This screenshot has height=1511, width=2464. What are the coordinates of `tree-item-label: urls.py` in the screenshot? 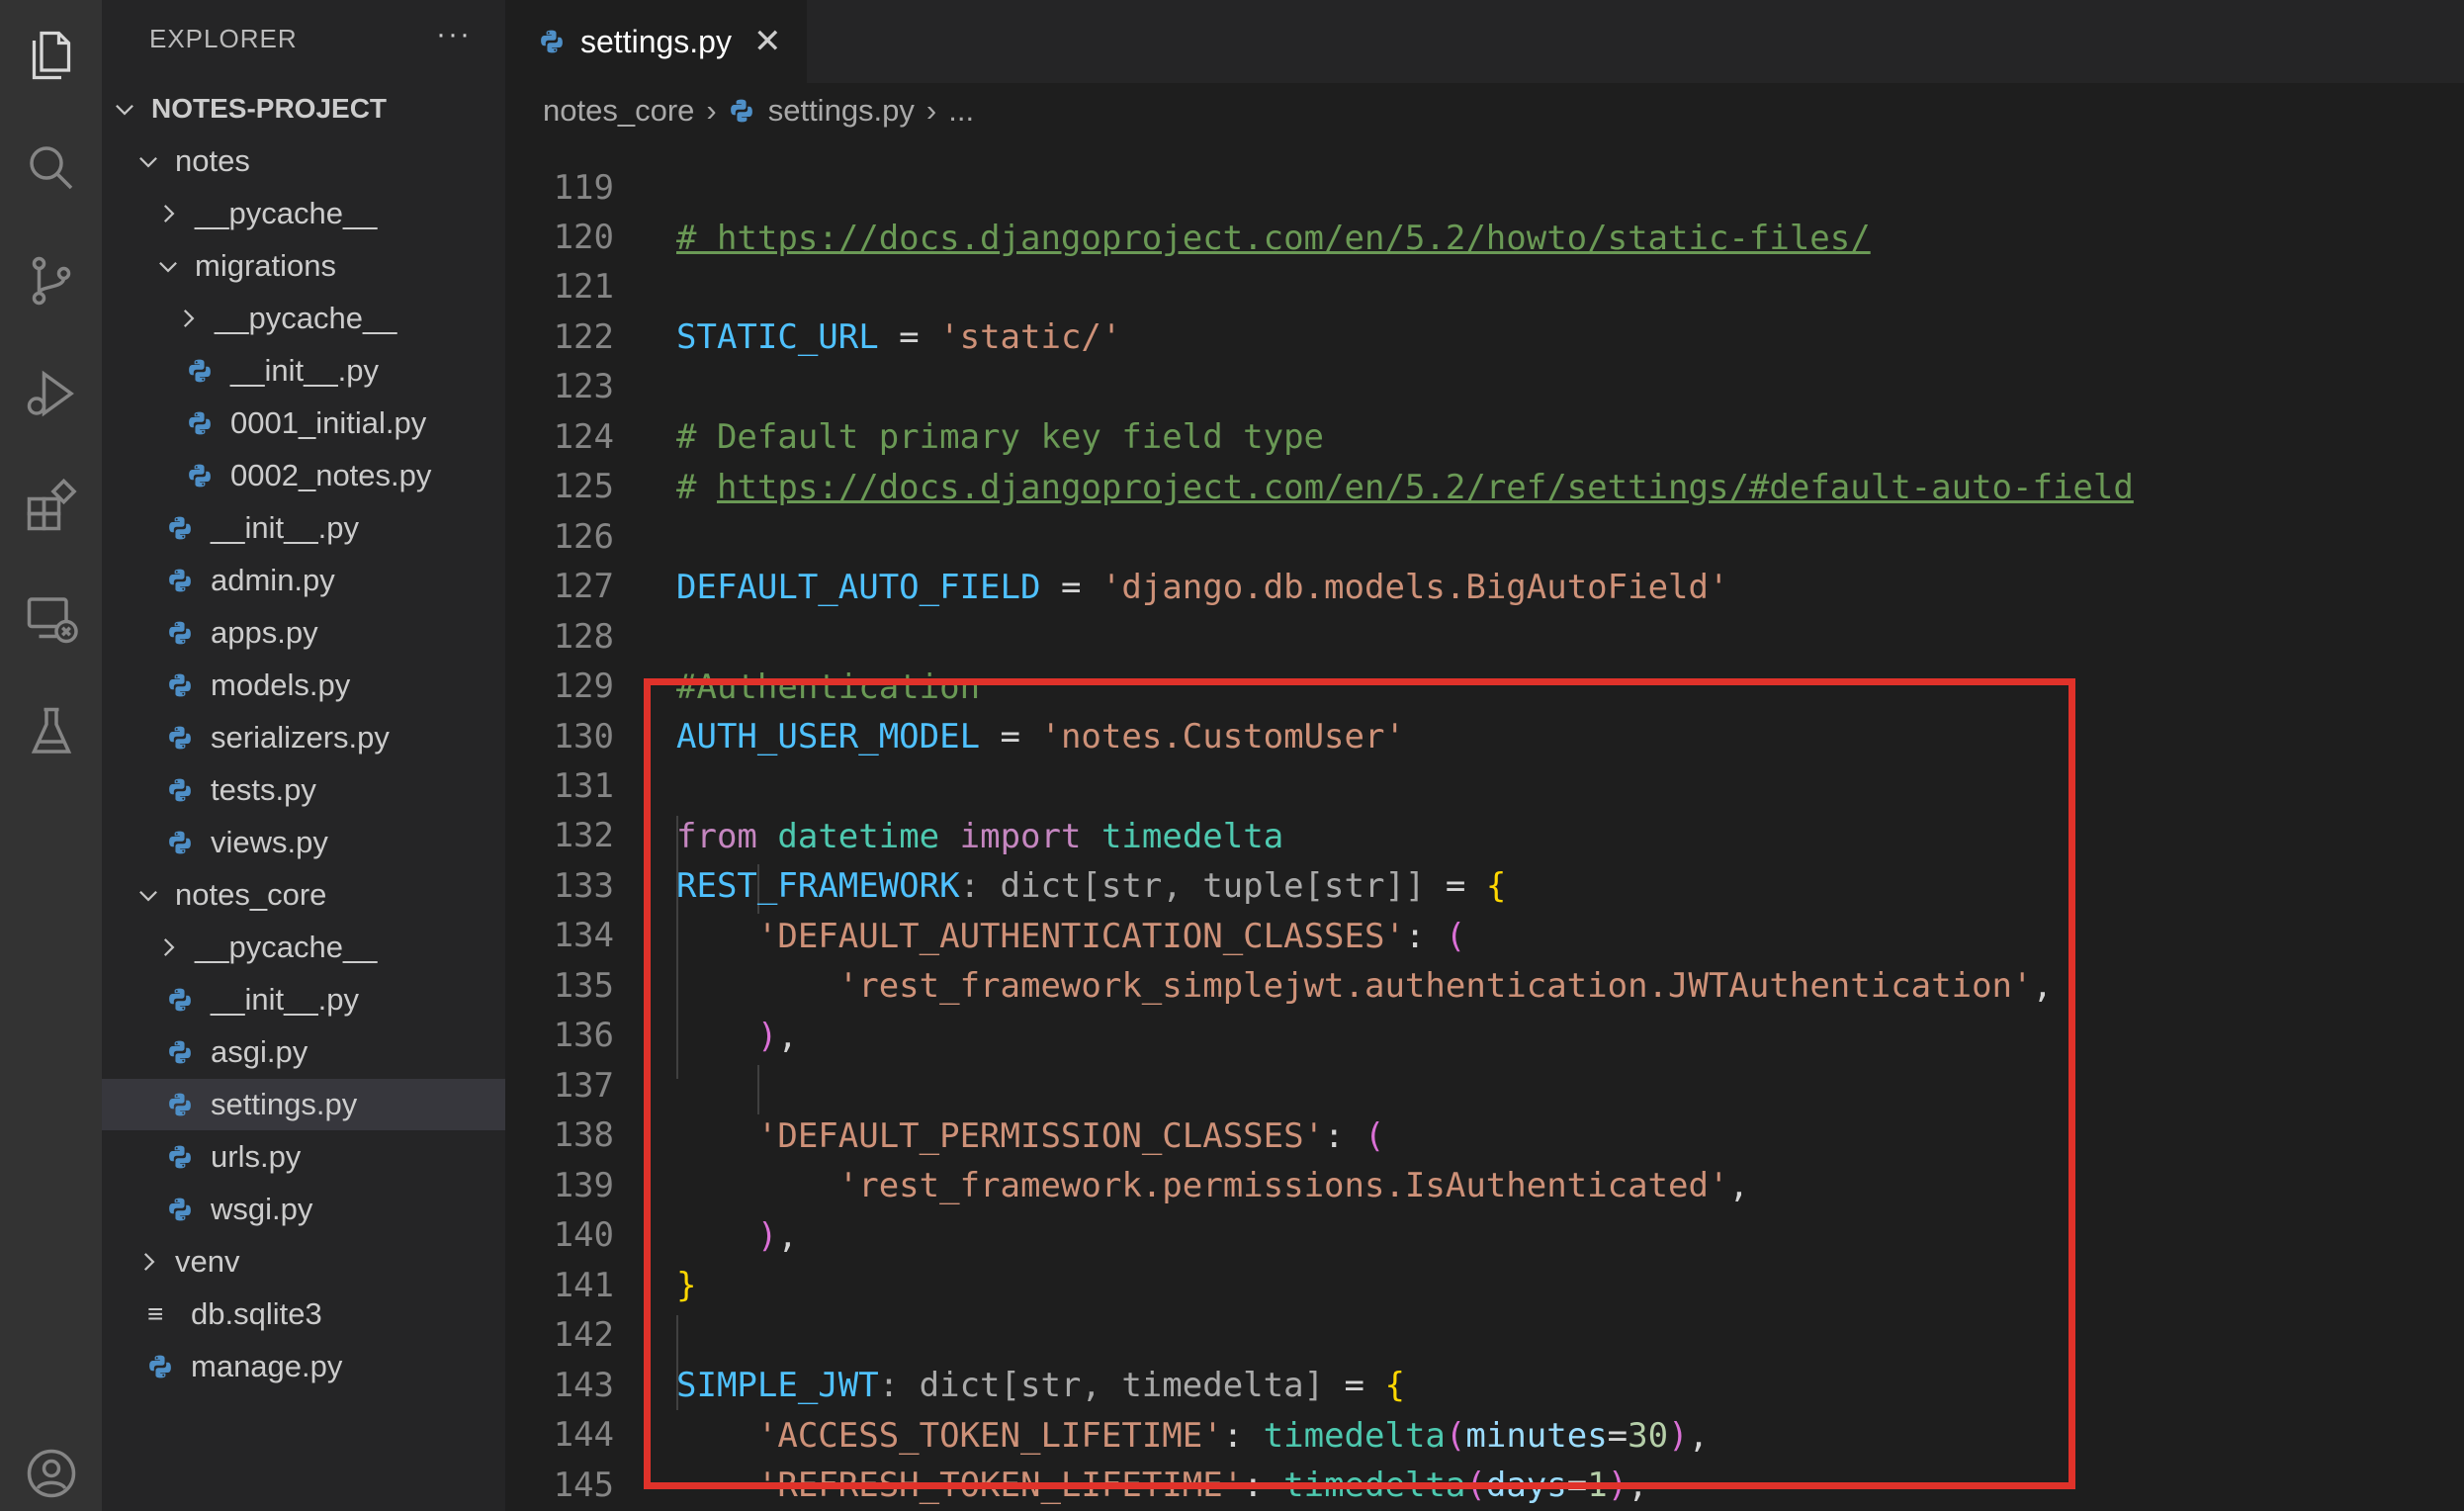 It's located at (256, 1156).